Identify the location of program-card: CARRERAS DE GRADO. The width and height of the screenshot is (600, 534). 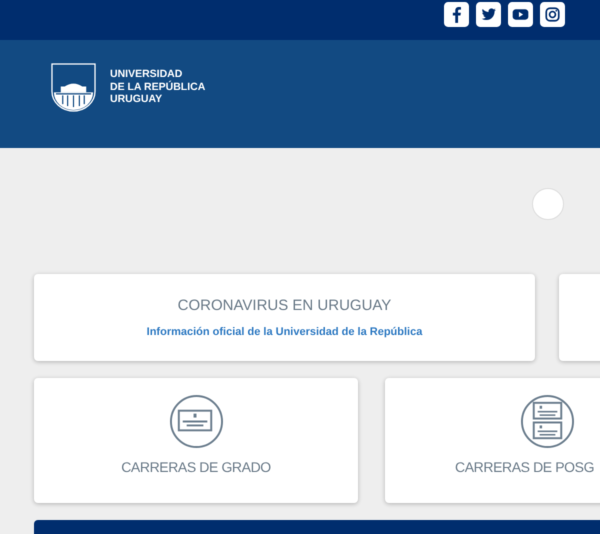
(196, 440).